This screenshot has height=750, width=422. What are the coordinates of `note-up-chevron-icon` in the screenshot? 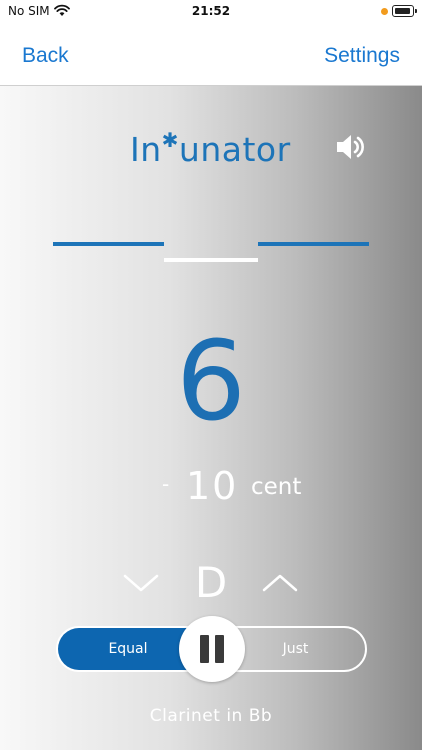 It's located at (280, 583).